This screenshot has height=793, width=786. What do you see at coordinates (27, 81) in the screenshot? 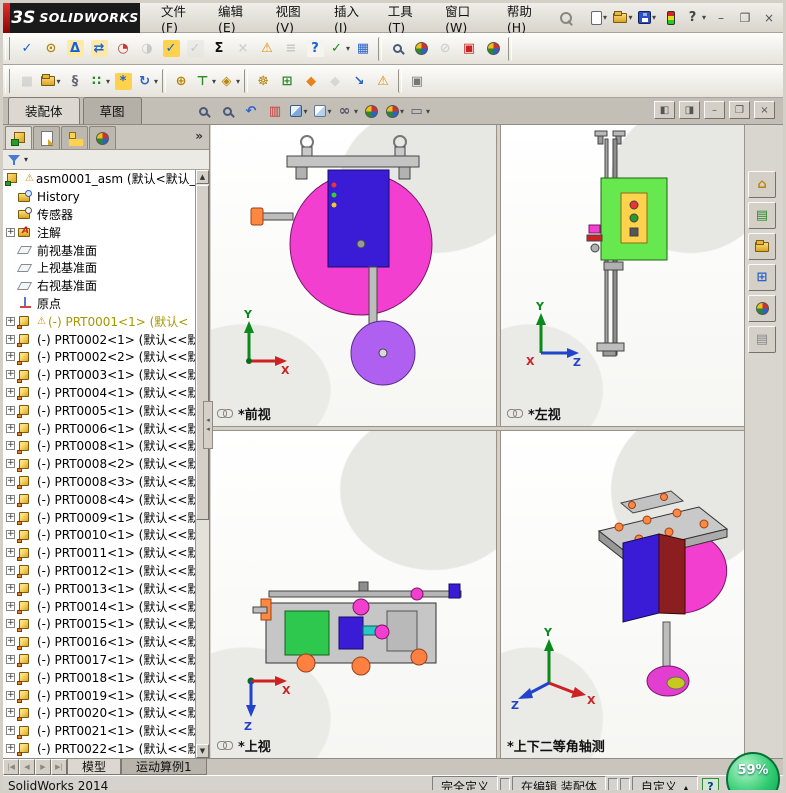
I see `insert-component-icon: ■▾` at bounding box center [27, 81].